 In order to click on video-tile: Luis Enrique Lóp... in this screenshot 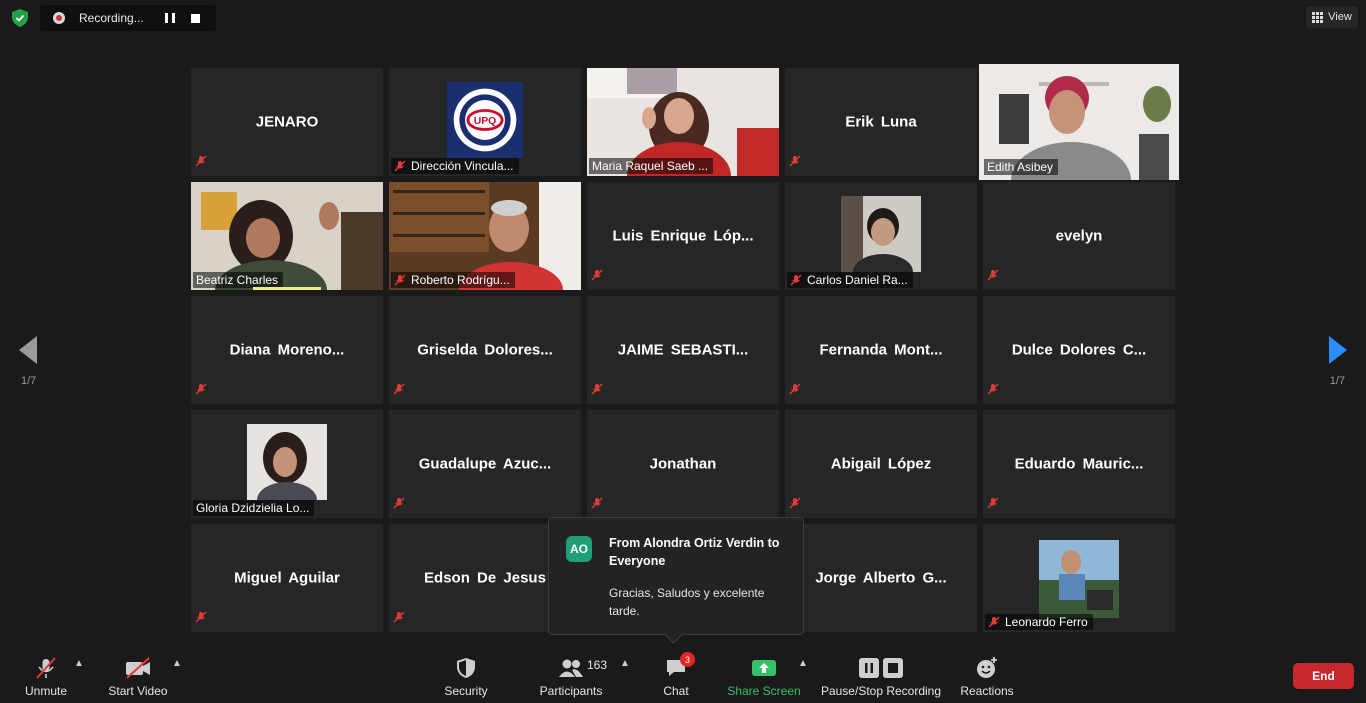, I will do `click(683, 236)`.